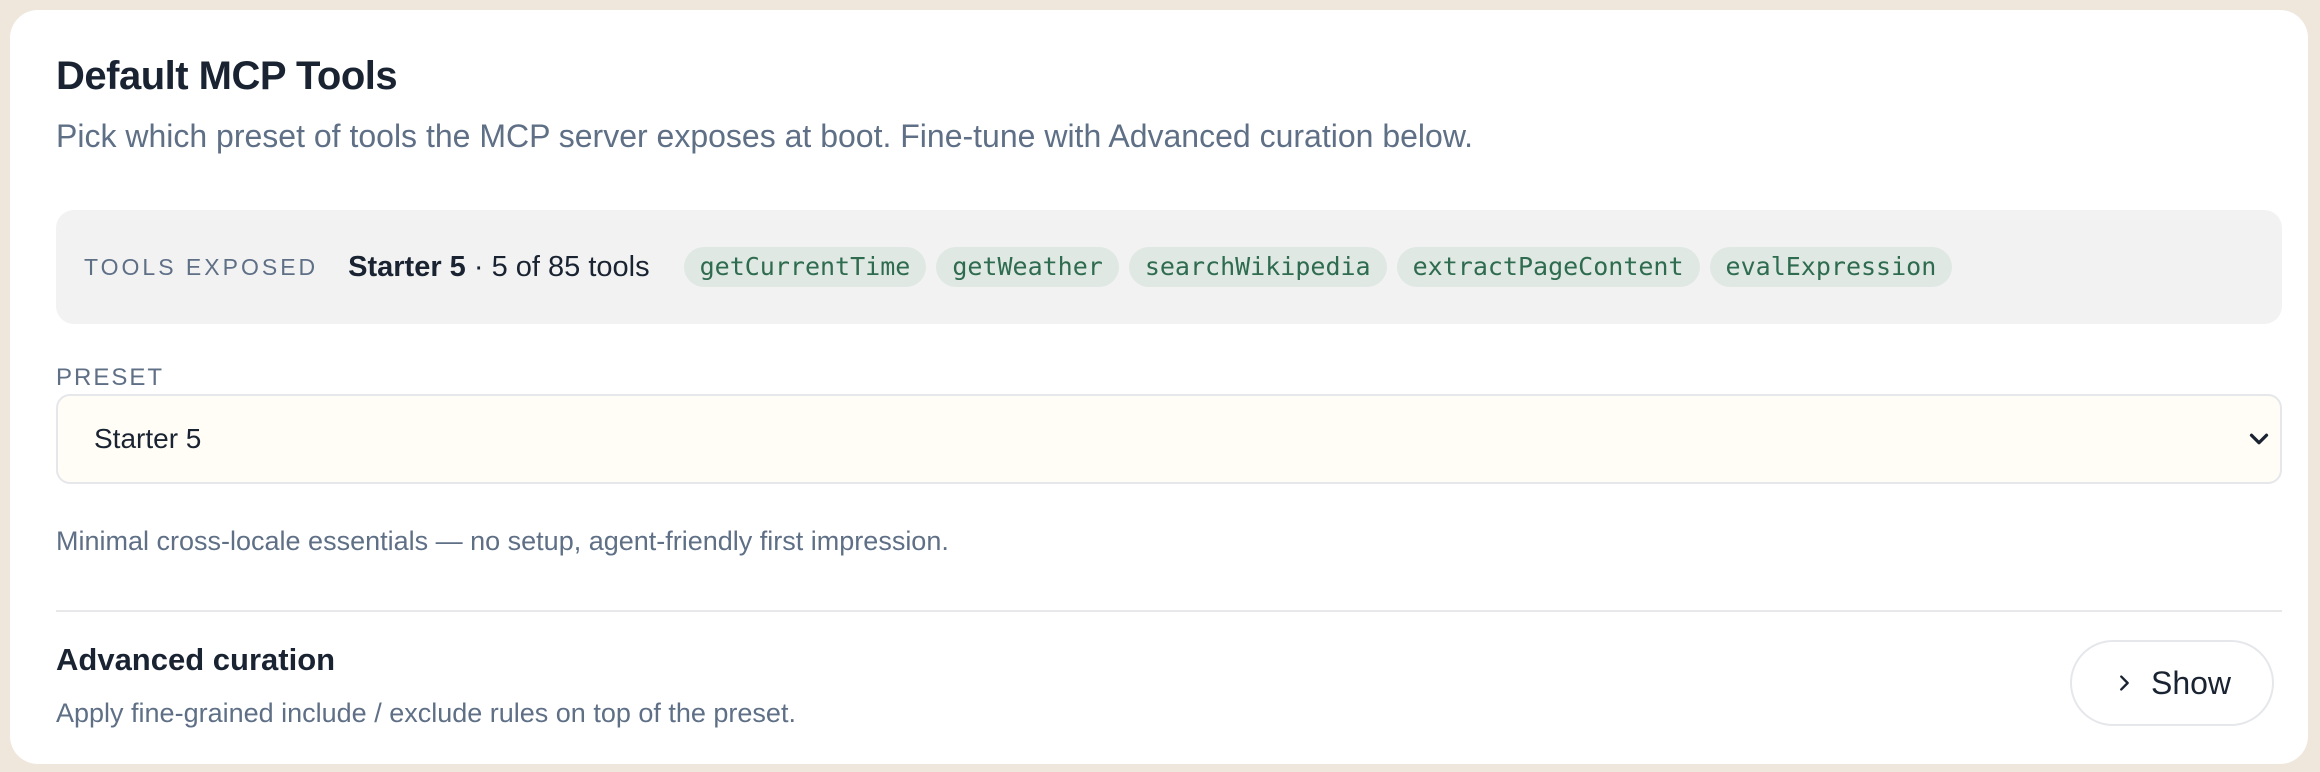 The height and width of the screenshot is (772, 2320). What do you see at coordinates (561, 266) in the screenshot?
I see `exposed-count: · 5 of 85 tools` at bounding box center [561, 266].